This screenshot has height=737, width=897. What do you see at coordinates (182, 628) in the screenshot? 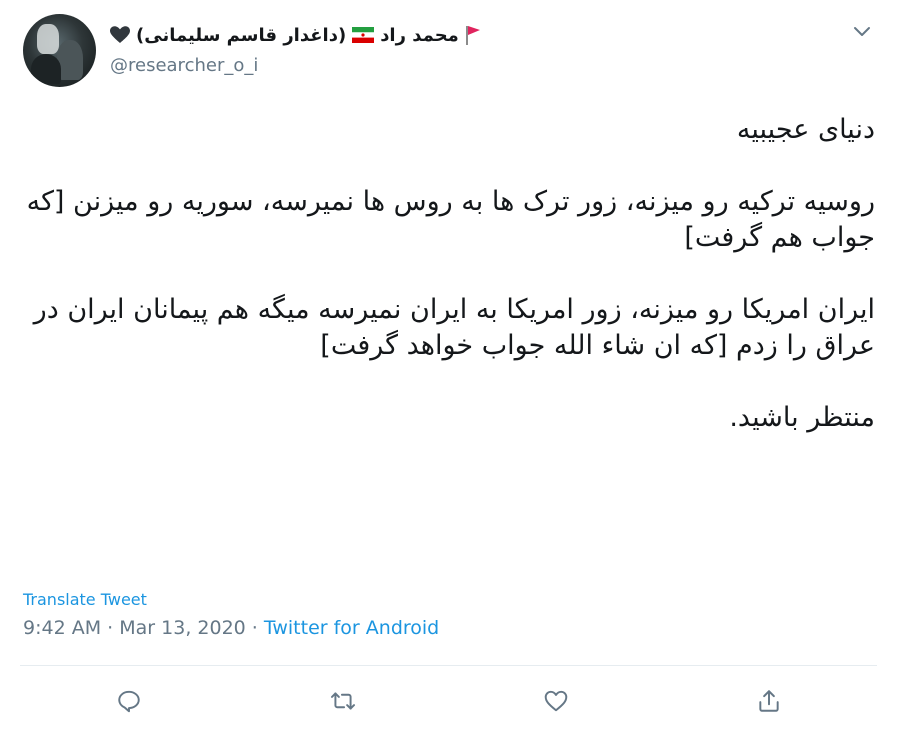
I see `tweet-date: Mar 13, 2020` at bounding box center [182, 628].